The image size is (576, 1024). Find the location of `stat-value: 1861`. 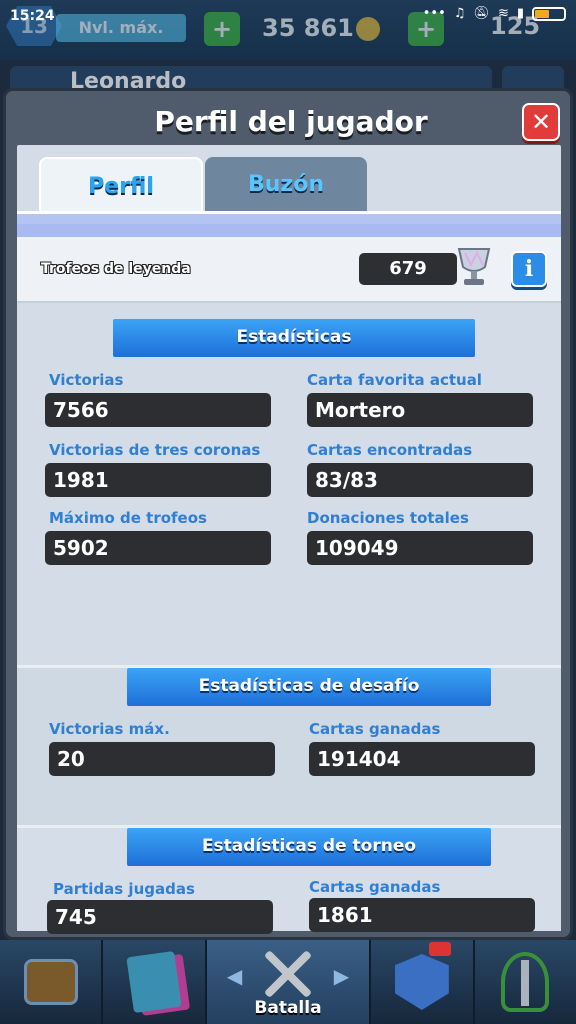

stat-value: 1861 is located at coordinates (422, 915).